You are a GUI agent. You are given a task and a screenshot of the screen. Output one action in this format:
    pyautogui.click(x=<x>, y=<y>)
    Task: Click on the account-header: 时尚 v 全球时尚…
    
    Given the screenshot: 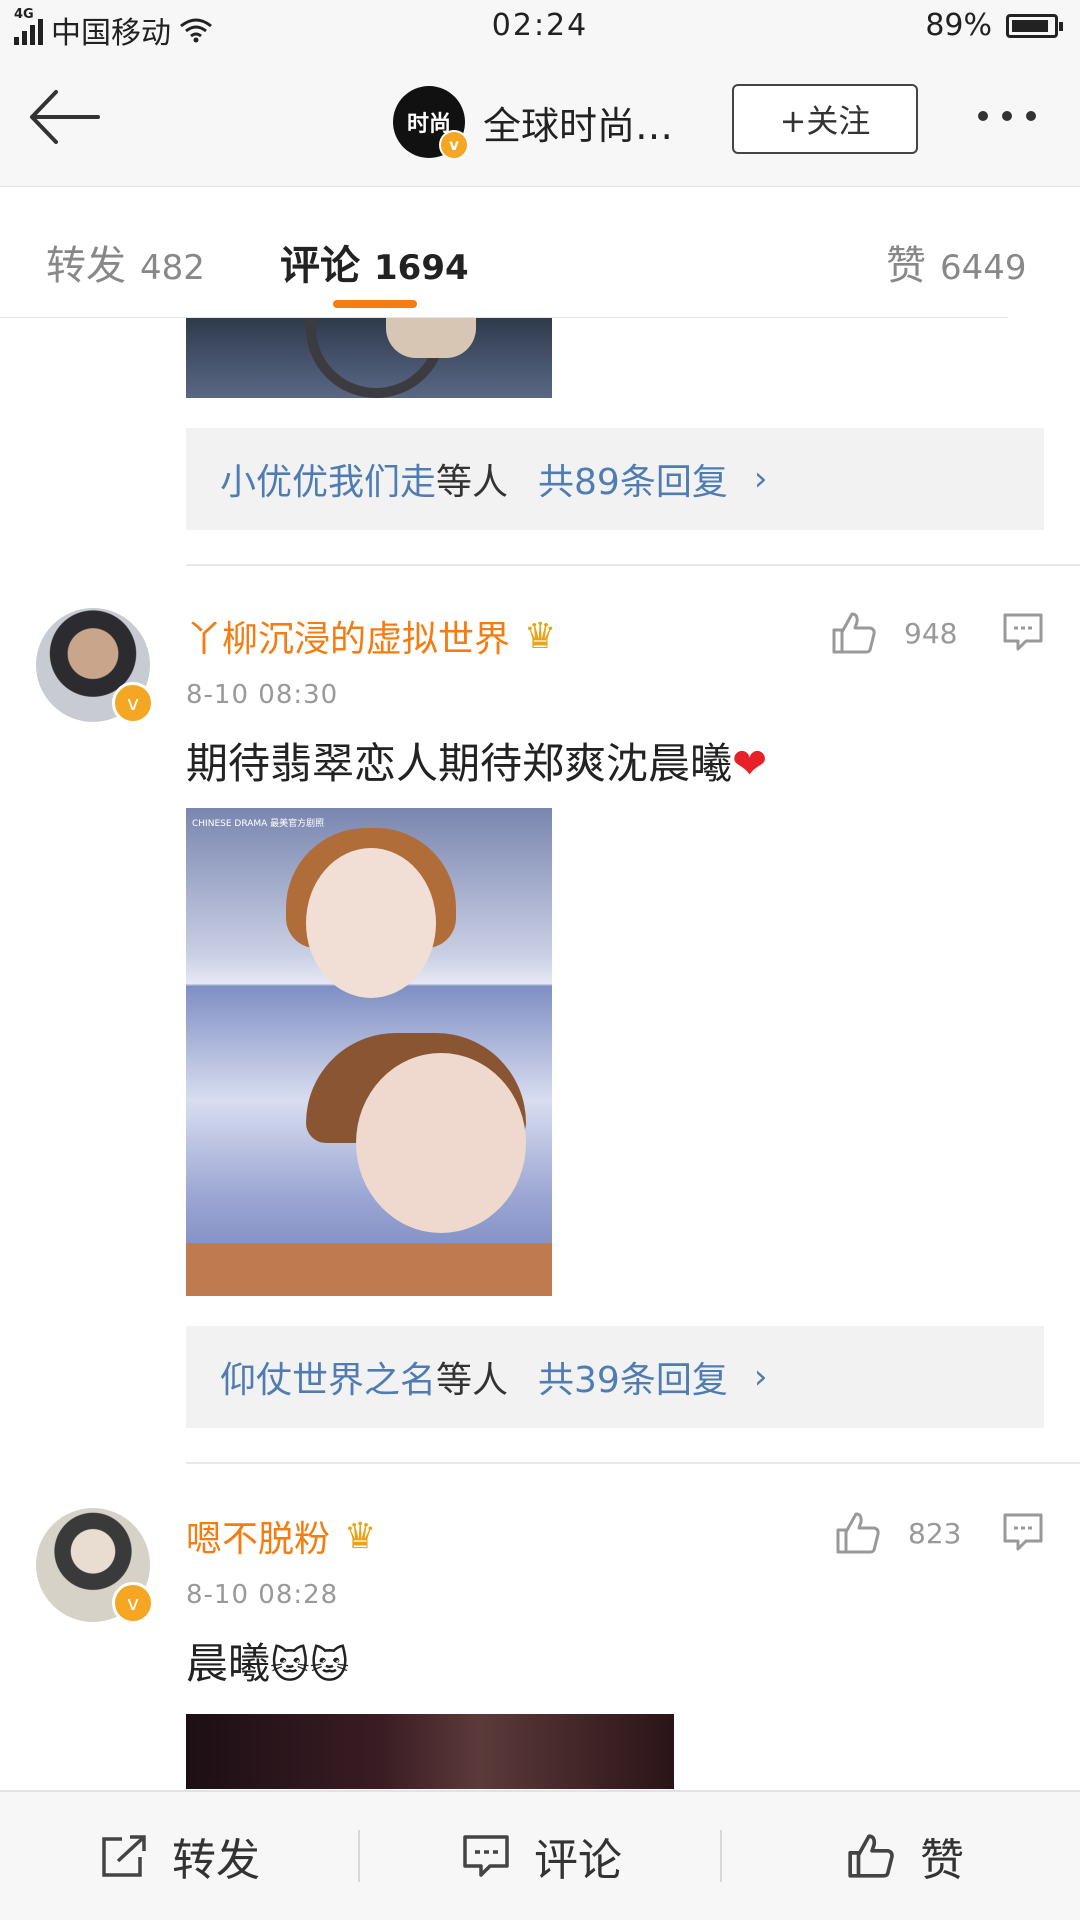 What is the action you would take?
    pyautogui.click(x=533, y=123)
    